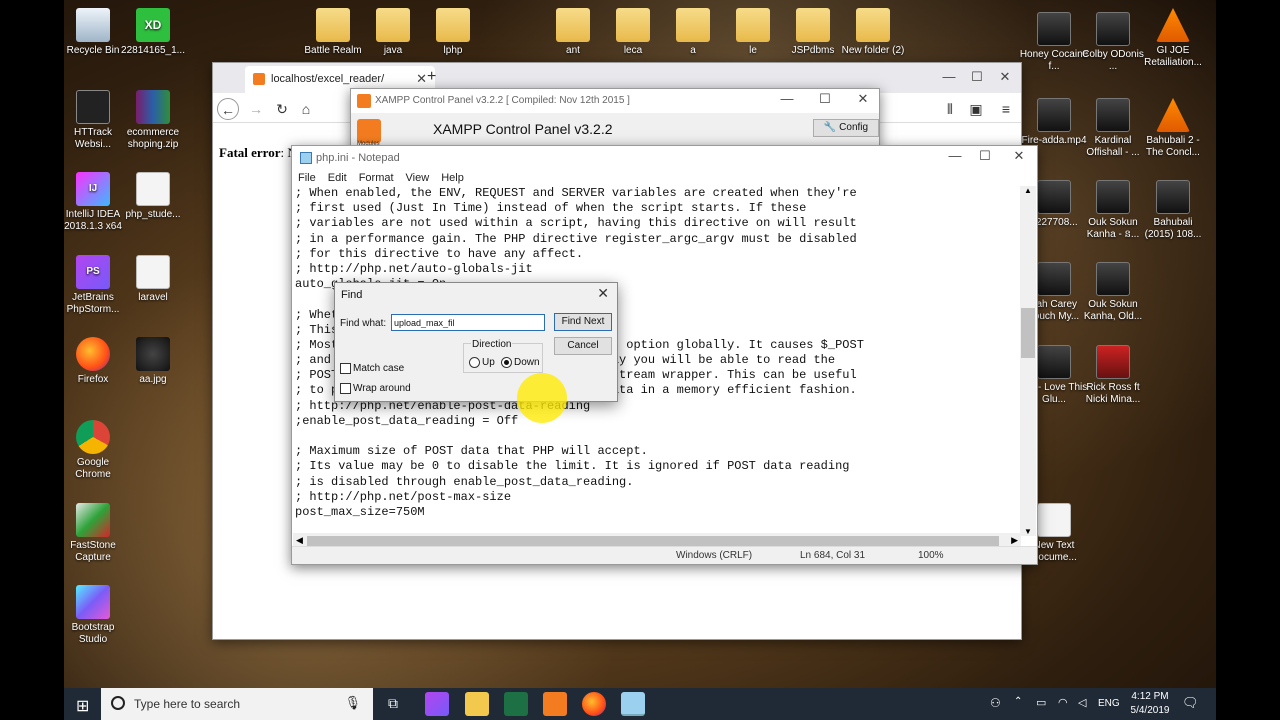 The width and height of the screenshot is (1280, 720). Describe the element at coordinates (237, 704) in the screenshot. I see `taskbar-search-box: Type here to search 🎙` at that location.